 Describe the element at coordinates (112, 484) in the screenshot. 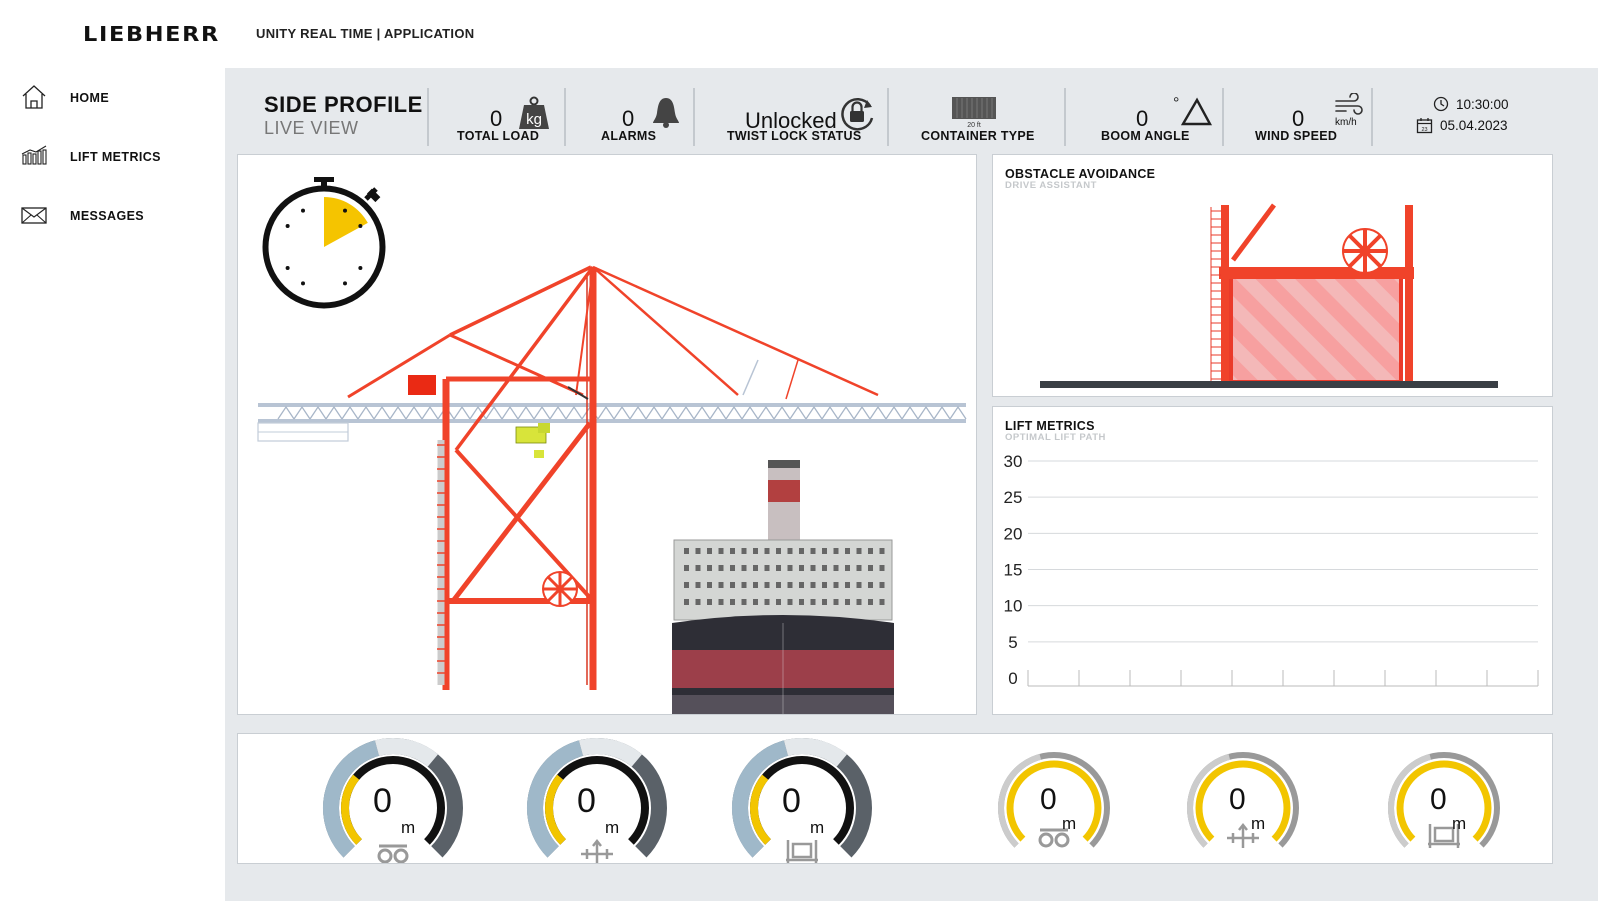

I see `sidebar: HOME LIFT METRICS MESSAGES` at that location.